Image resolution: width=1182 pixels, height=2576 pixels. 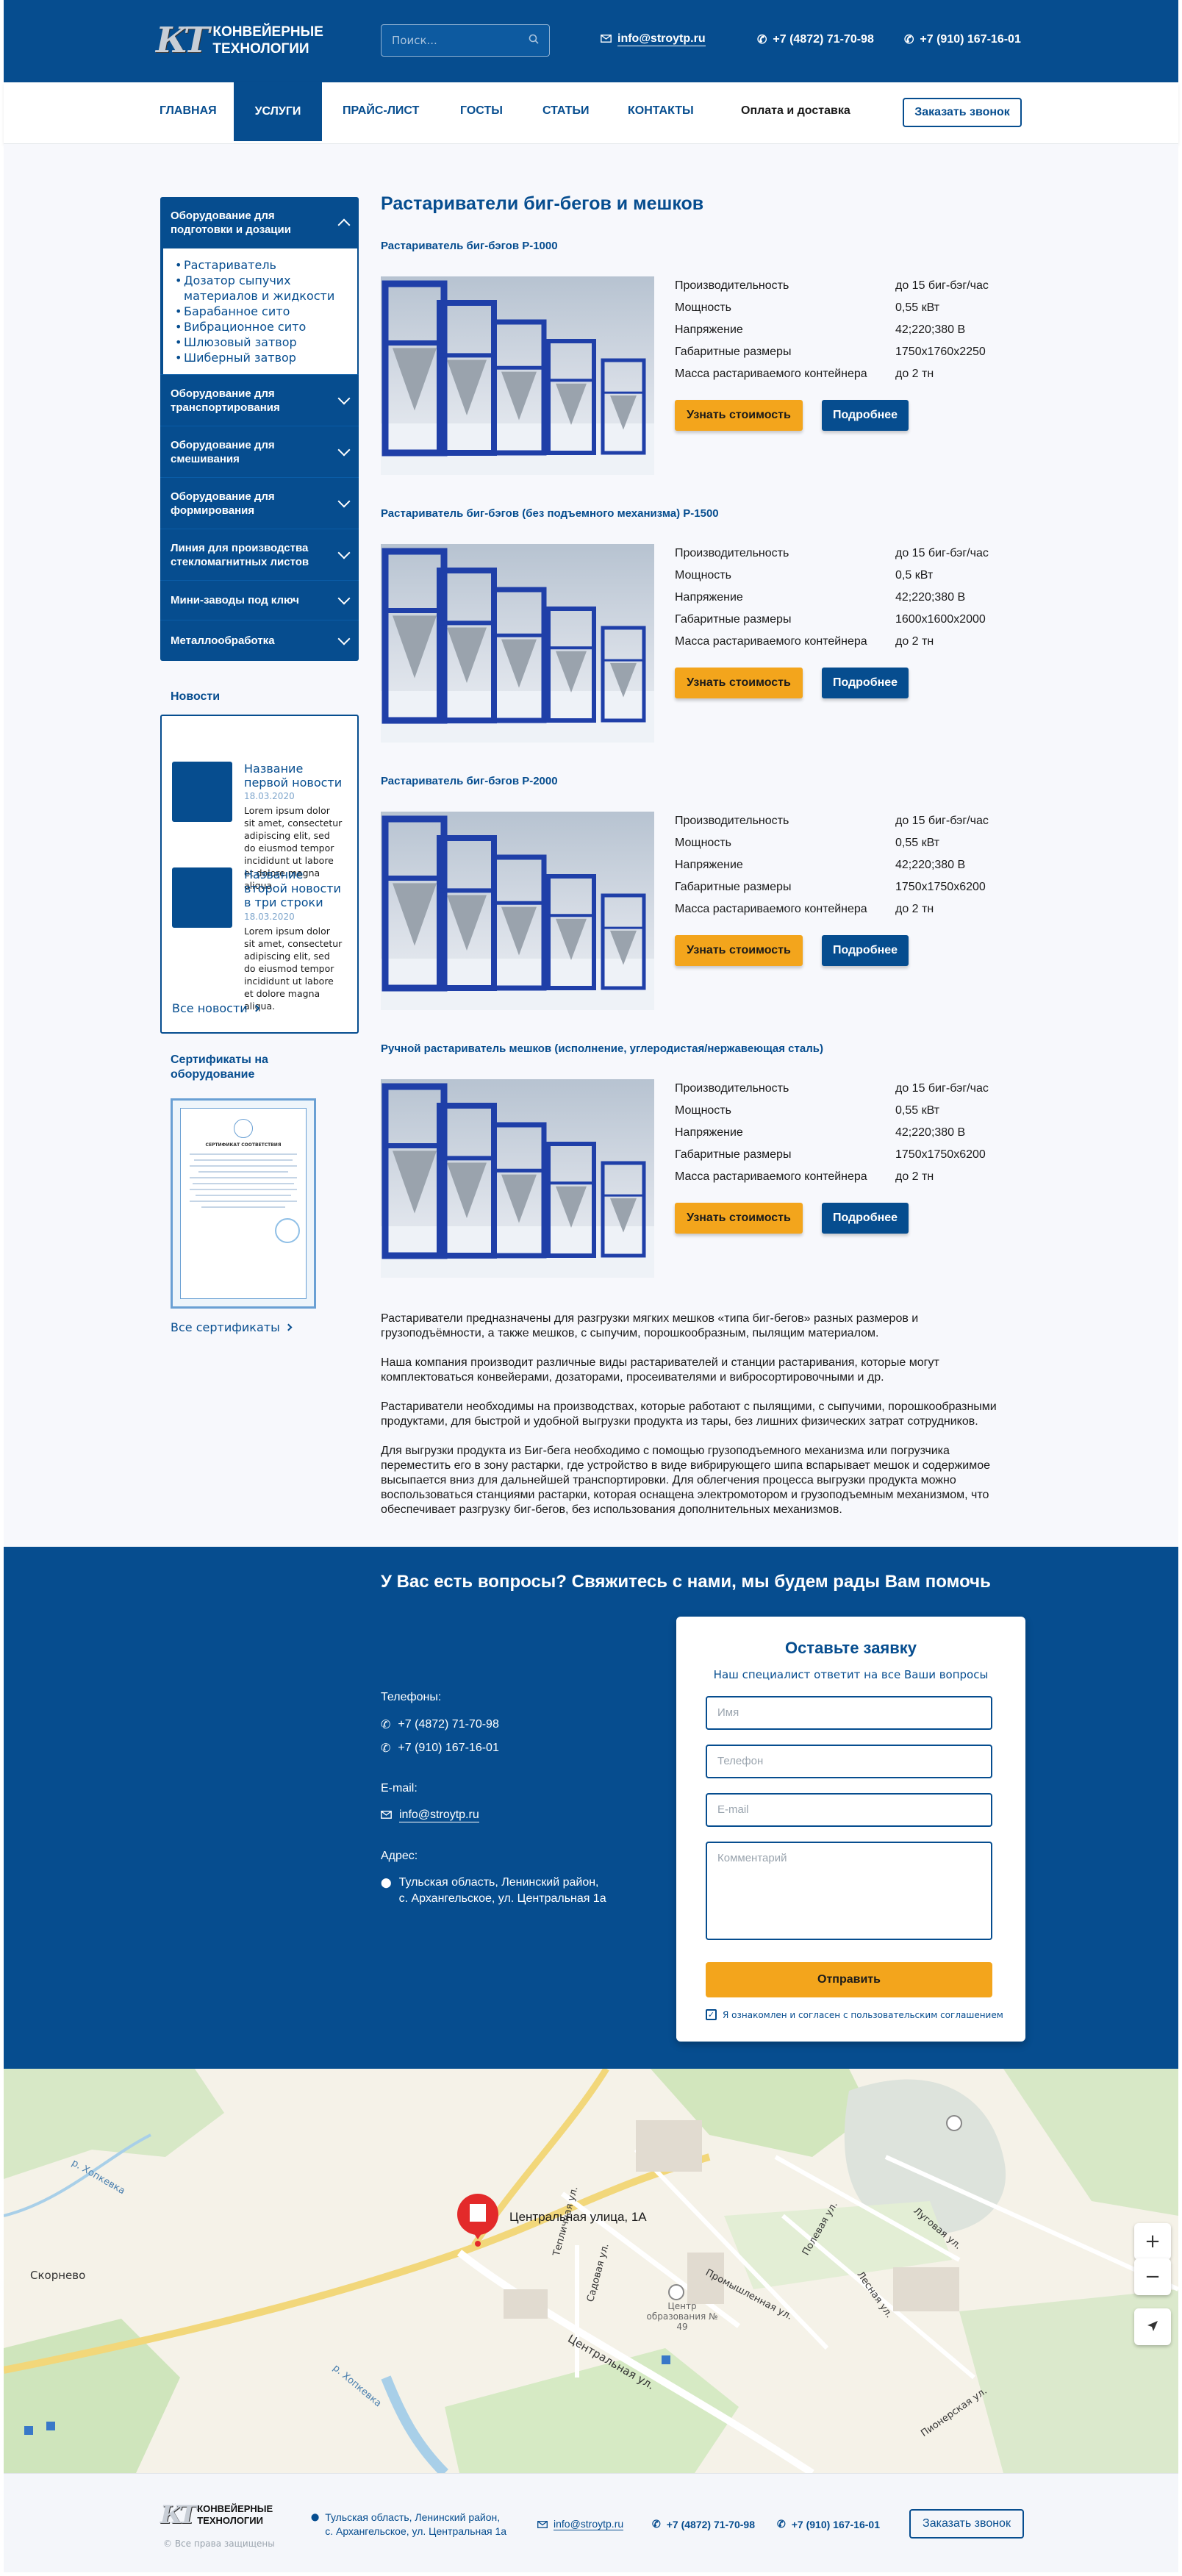 What do you see at coordinates (344, 225) in the screenshot?
I see `chevron-up-icon` at bounding box center [344, 225].